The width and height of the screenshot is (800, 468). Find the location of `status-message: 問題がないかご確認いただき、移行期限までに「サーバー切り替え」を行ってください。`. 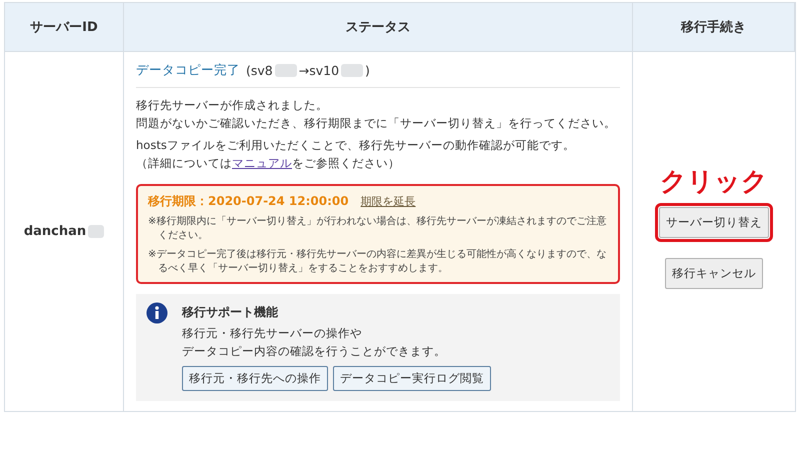

status-message: 問題がないかご確認いただき、移行期限までに「サーバー切り替え」を行ってください。 is located at coordinates (376, 123).